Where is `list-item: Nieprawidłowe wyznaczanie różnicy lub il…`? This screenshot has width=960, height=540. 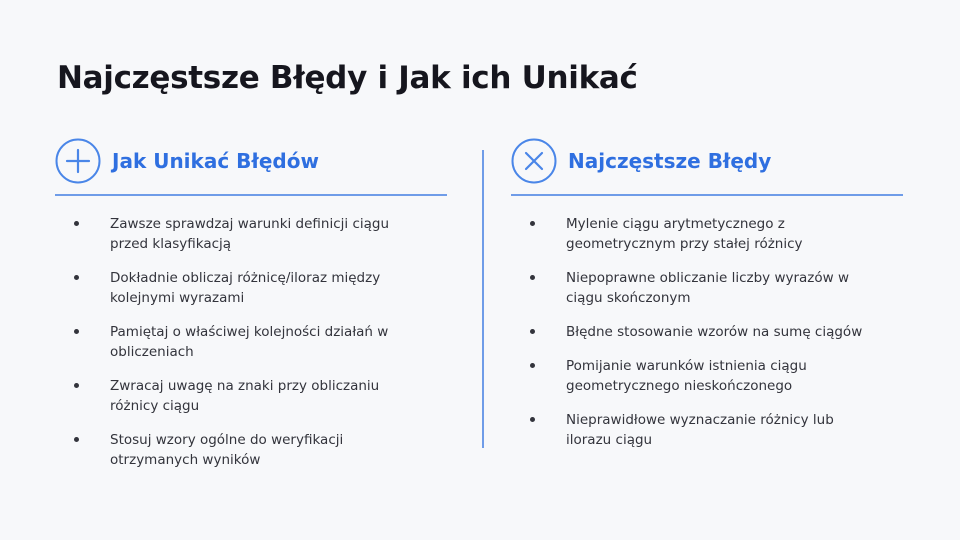 list-item: Nieprawidłowe wyznaczanie różnicy lub il… is located at coordinates (688, 430).